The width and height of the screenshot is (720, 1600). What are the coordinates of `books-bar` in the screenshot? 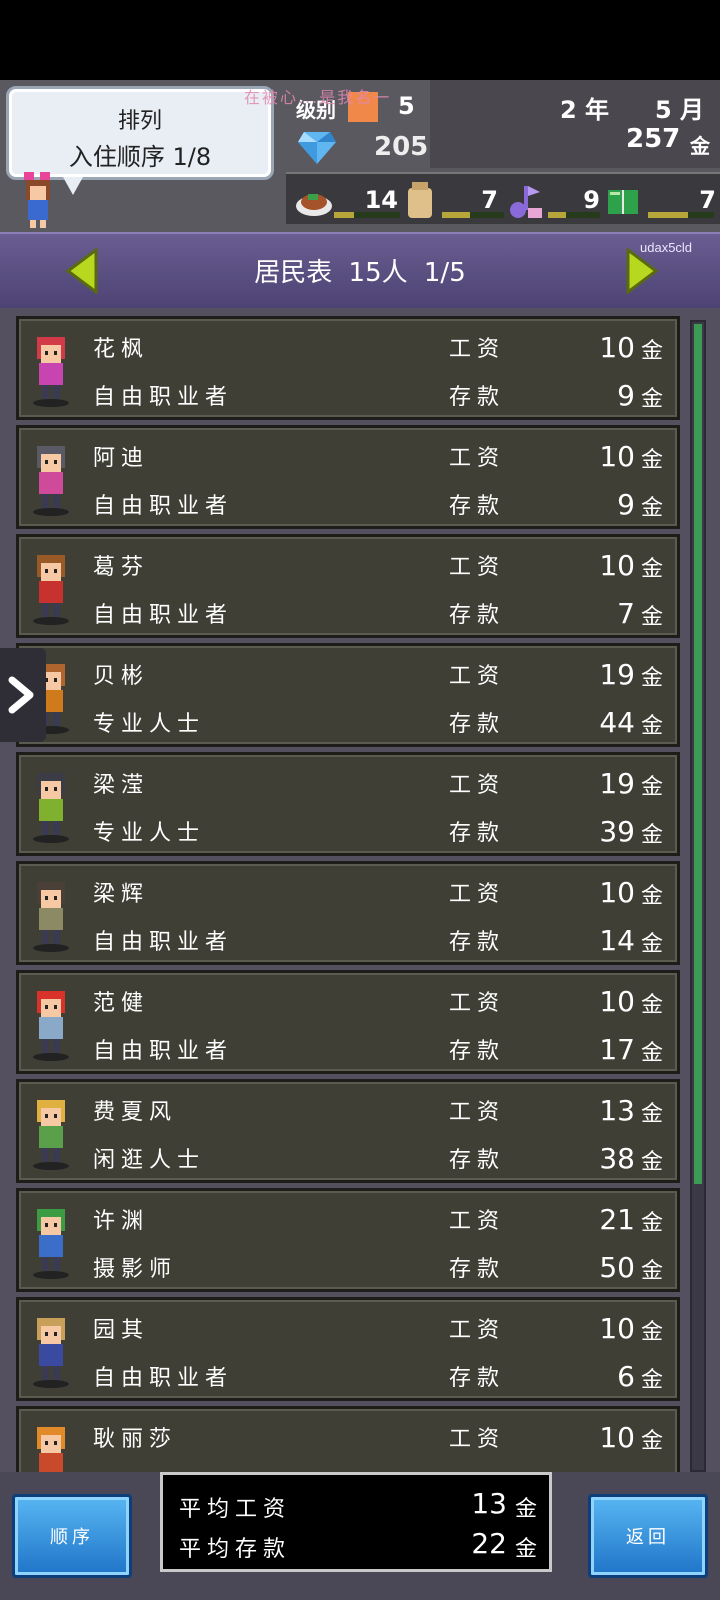 It's located at (681, 215).